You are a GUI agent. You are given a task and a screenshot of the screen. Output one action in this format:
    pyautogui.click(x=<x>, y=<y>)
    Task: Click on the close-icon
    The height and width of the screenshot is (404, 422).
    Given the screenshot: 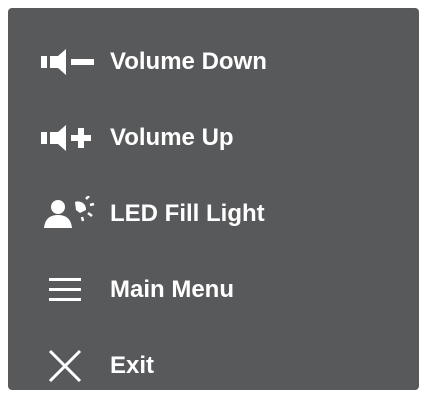 What is the action you would take?
    pyautogui.click(x=68, y=366)
    